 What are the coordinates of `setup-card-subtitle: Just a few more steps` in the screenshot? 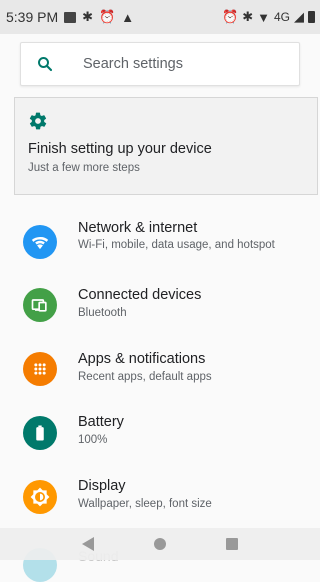 It's located at (84, 168).